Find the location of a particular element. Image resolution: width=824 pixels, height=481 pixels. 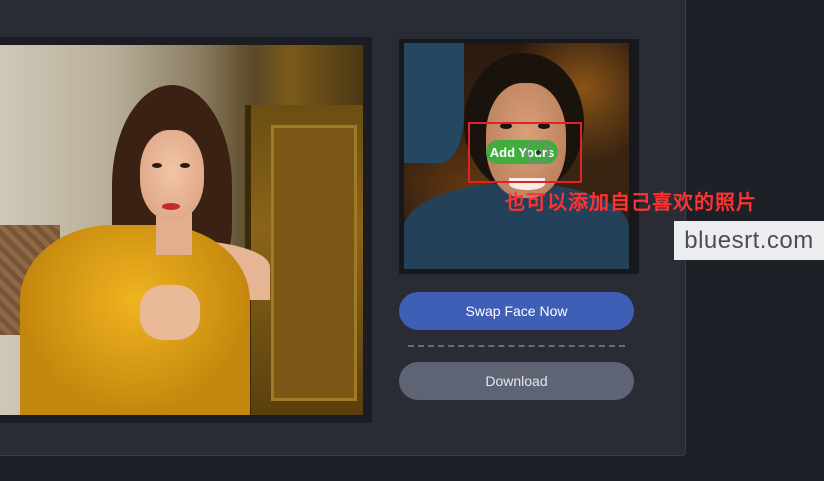

hand is located at coordinates (170, 312).